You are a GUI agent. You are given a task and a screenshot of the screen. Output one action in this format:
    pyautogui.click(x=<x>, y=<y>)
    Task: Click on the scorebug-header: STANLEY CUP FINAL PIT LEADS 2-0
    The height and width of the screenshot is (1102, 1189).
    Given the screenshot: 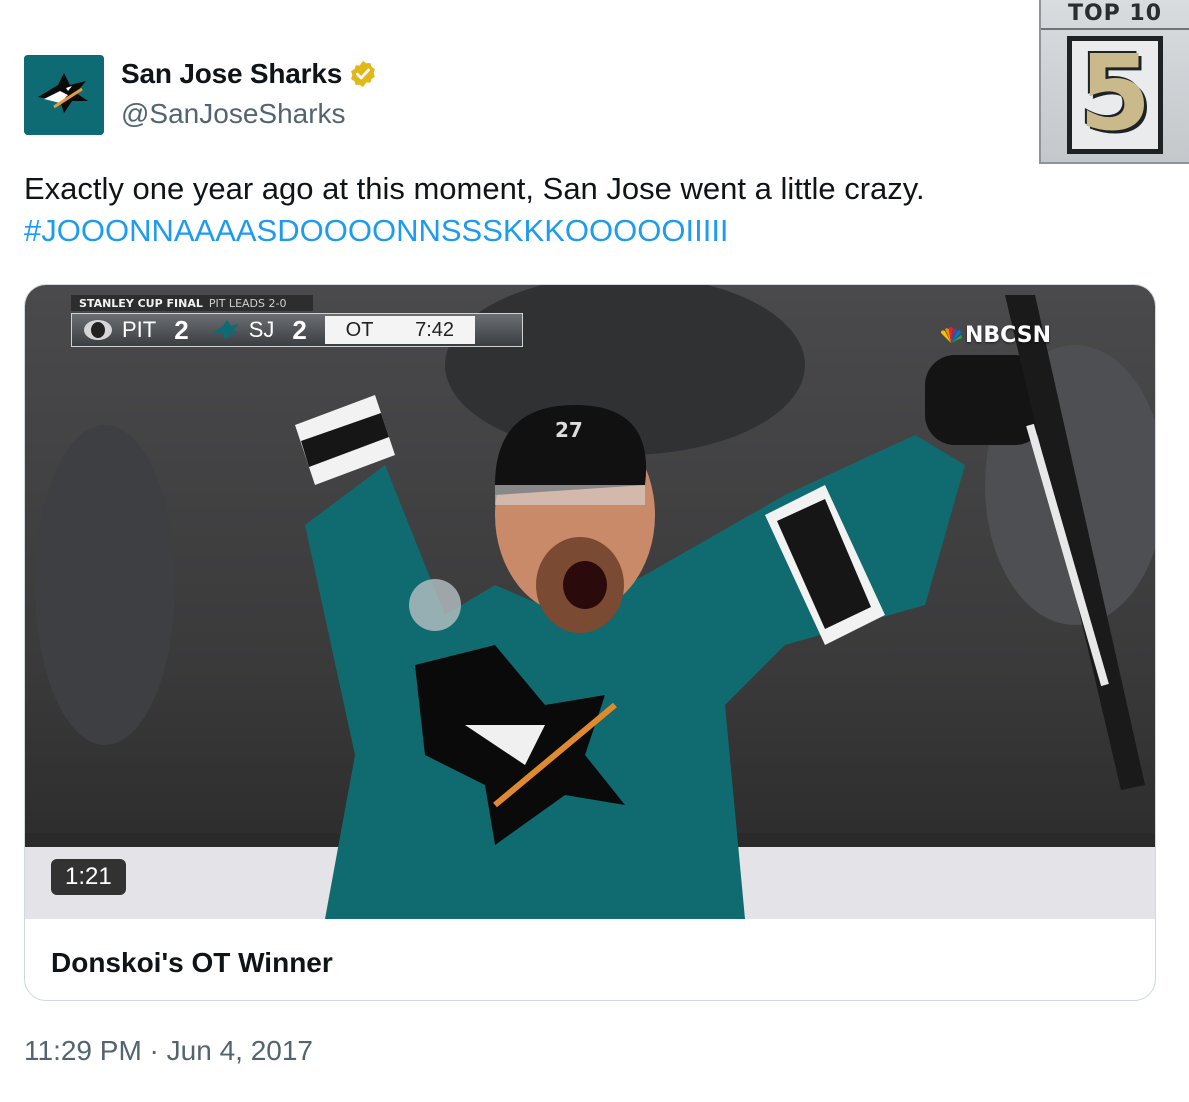 What is the action you would take?
    pyautogui.click(x=192, y=303)
    